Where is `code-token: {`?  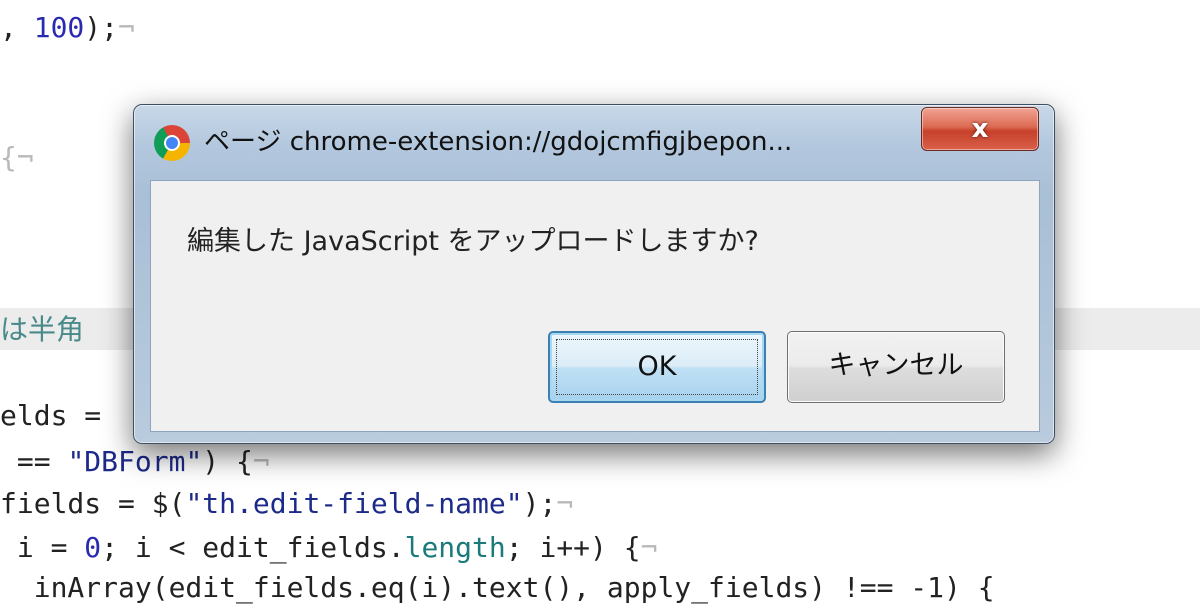 code-token: { is located at coordinates (8, 157).